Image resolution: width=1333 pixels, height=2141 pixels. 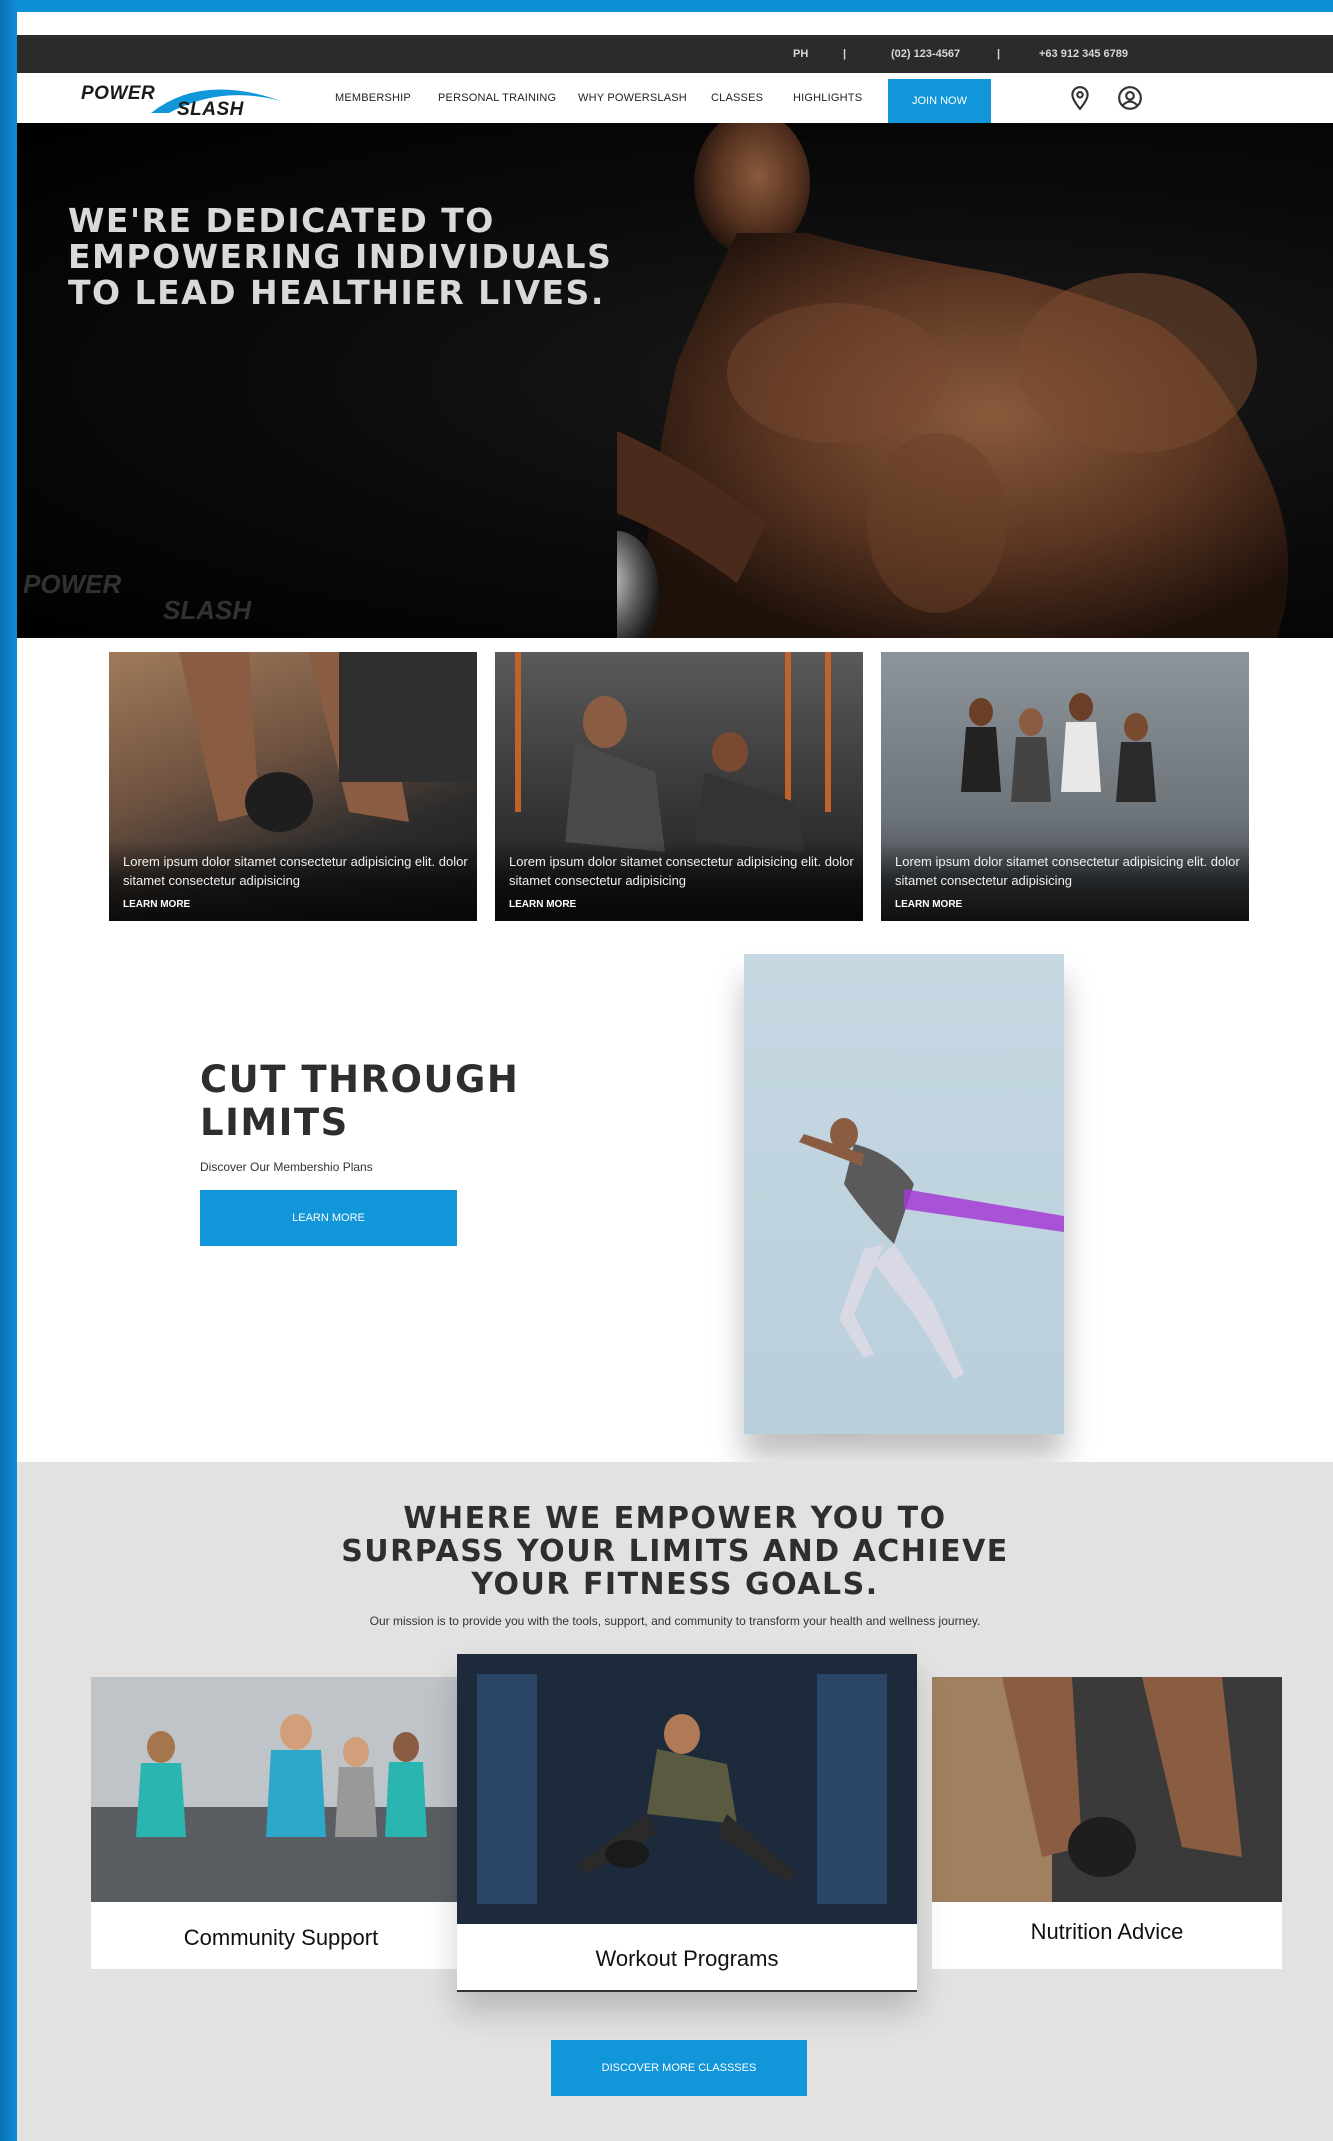 What do you see at coordinates (328, 1218) in the screenshot?
I see `learn-more-button: LEARN MORE` at bounding box center [328, 1218].